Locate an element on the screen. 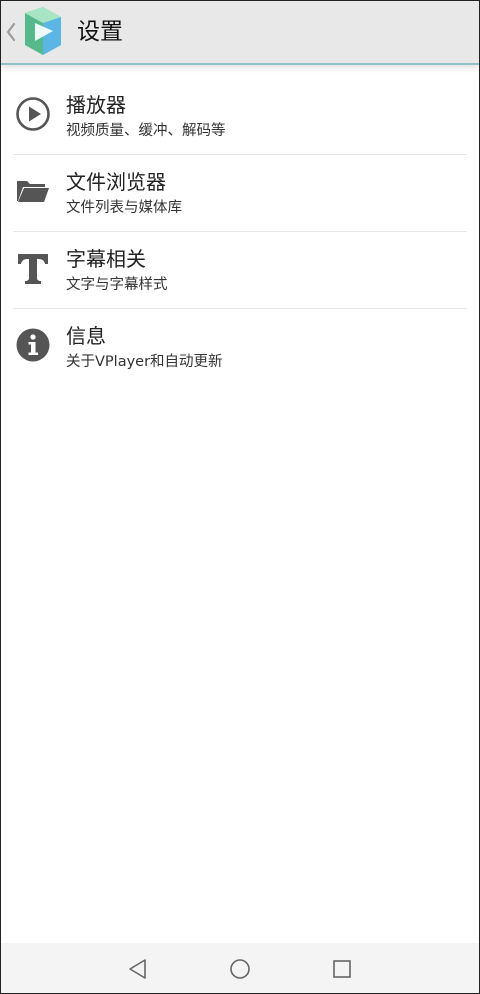  settings-item-subtitle: 文字与字幕样式 is located at coordinates (117, 285).